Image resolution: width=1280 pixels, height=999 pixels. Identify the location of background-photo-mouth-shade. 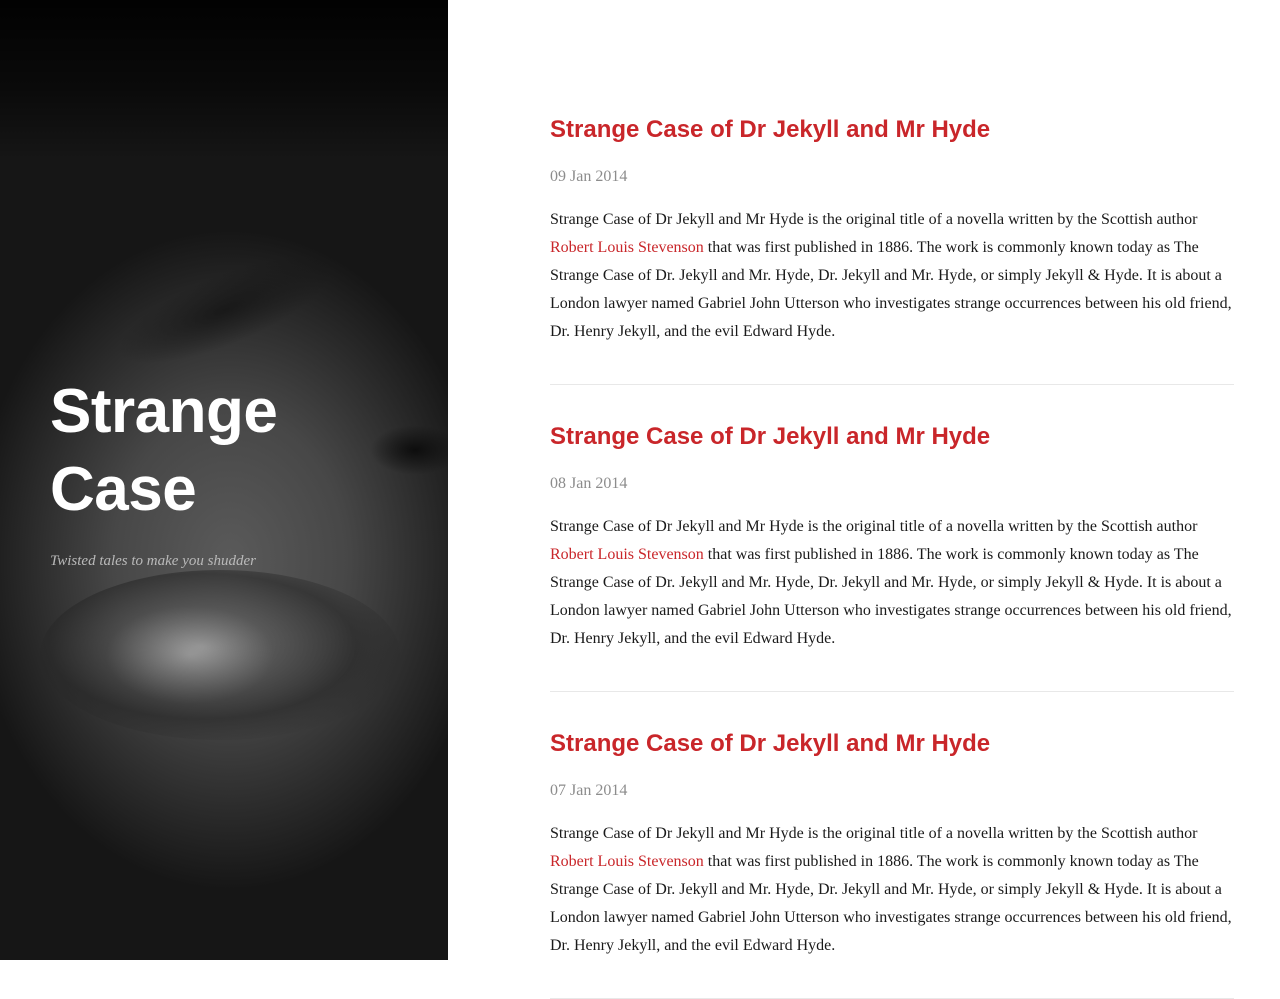
(220, 655).